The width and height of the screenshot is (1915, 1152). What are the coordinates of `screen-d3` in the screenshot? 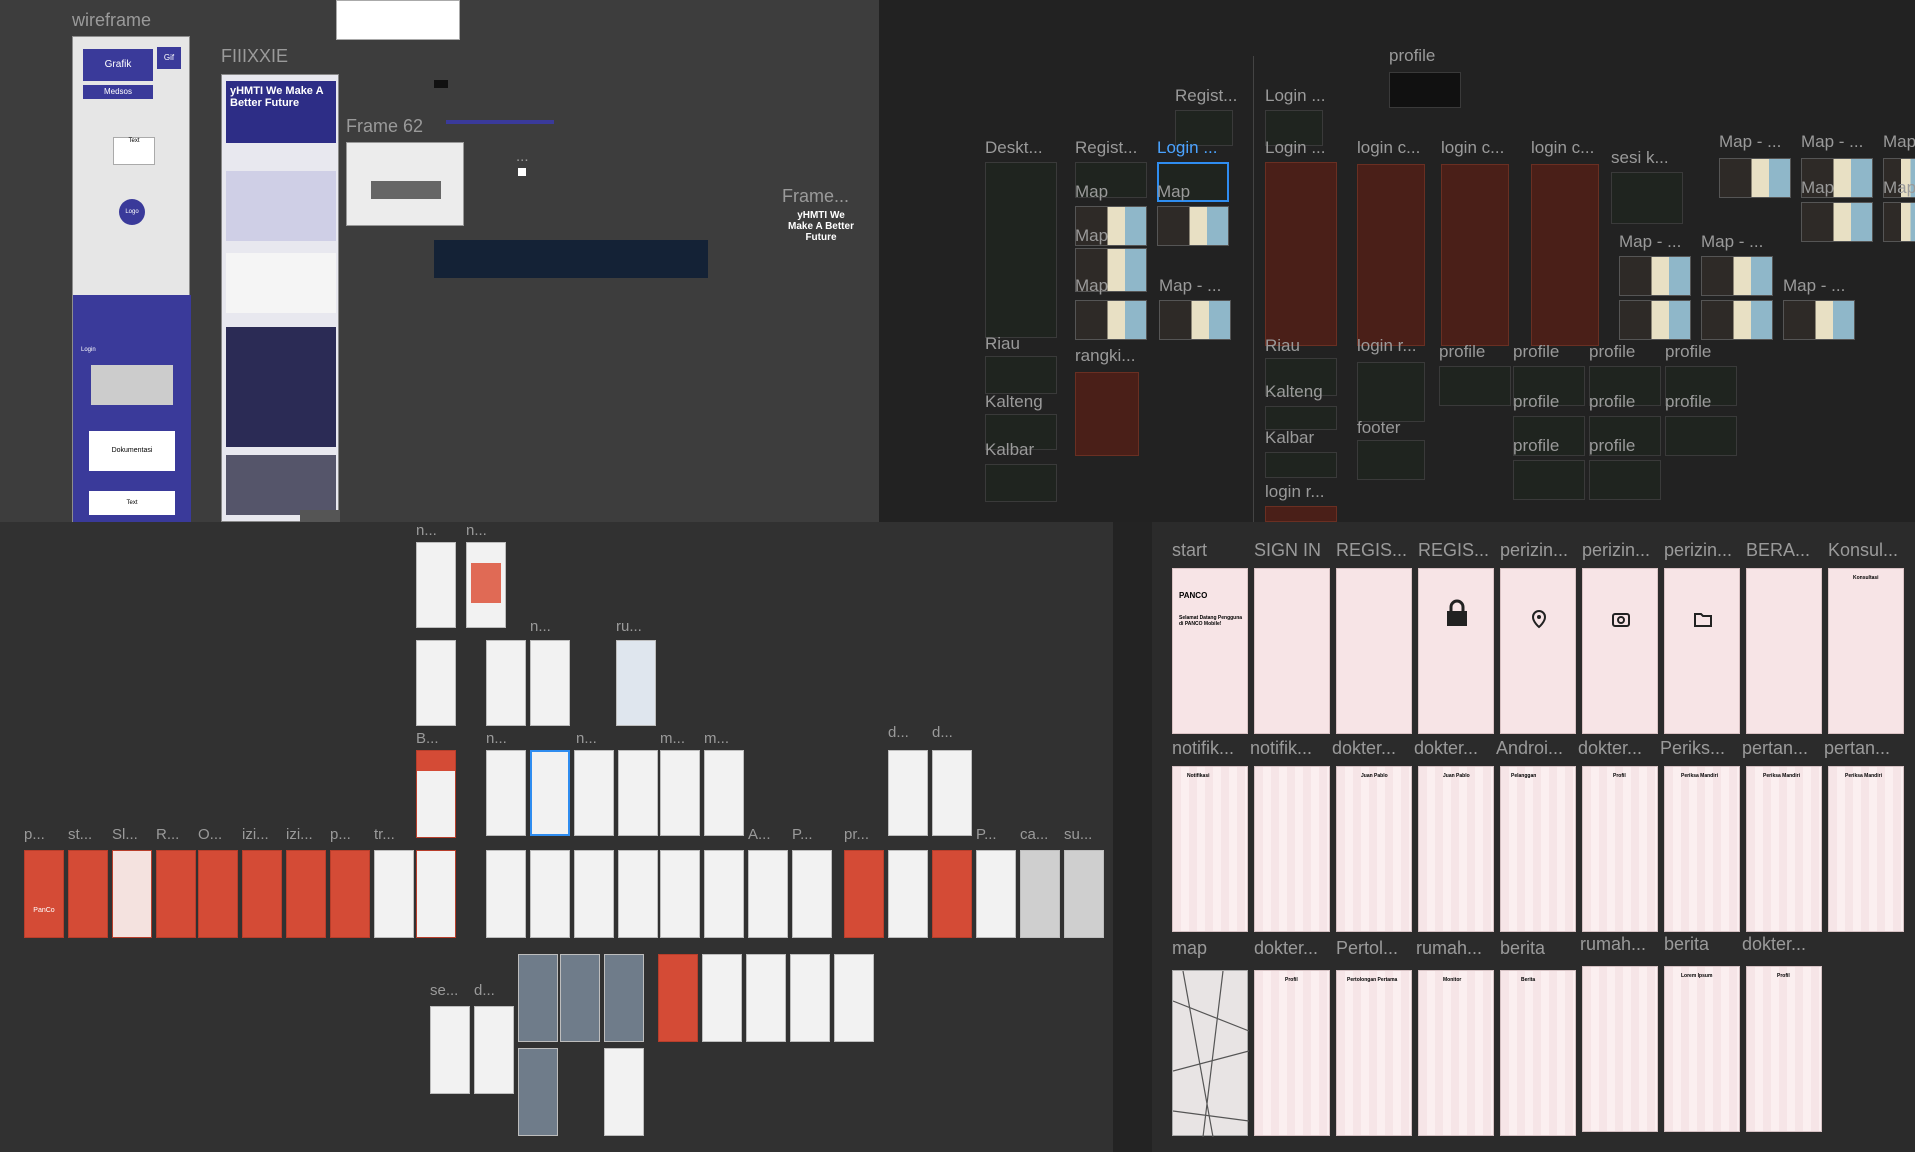 It's located at (494, 1050).